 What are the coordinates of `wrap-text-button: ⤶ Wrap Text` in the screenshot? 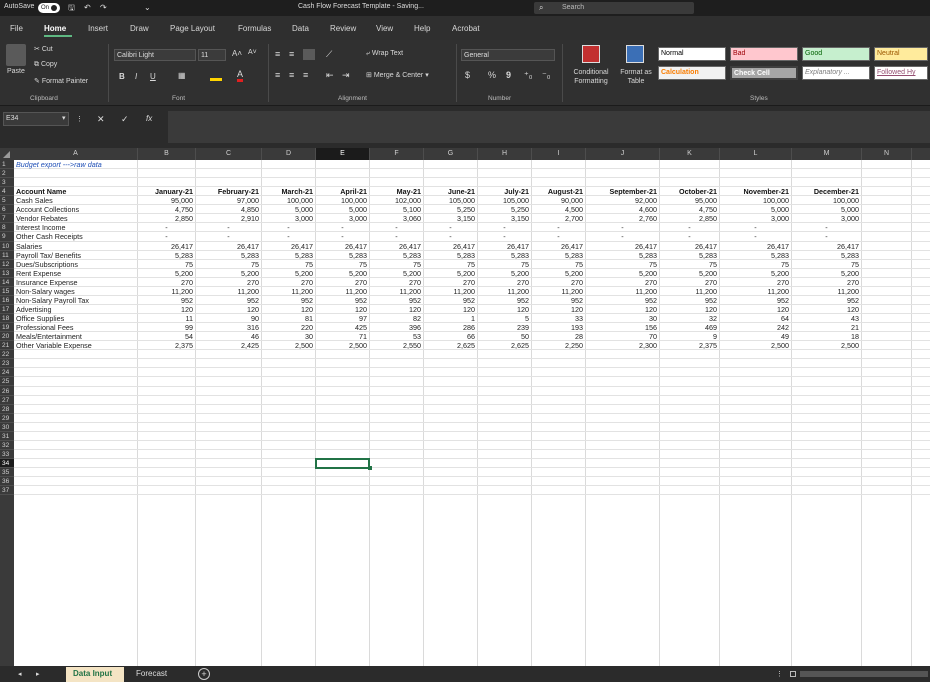 It's located at (384, 54).